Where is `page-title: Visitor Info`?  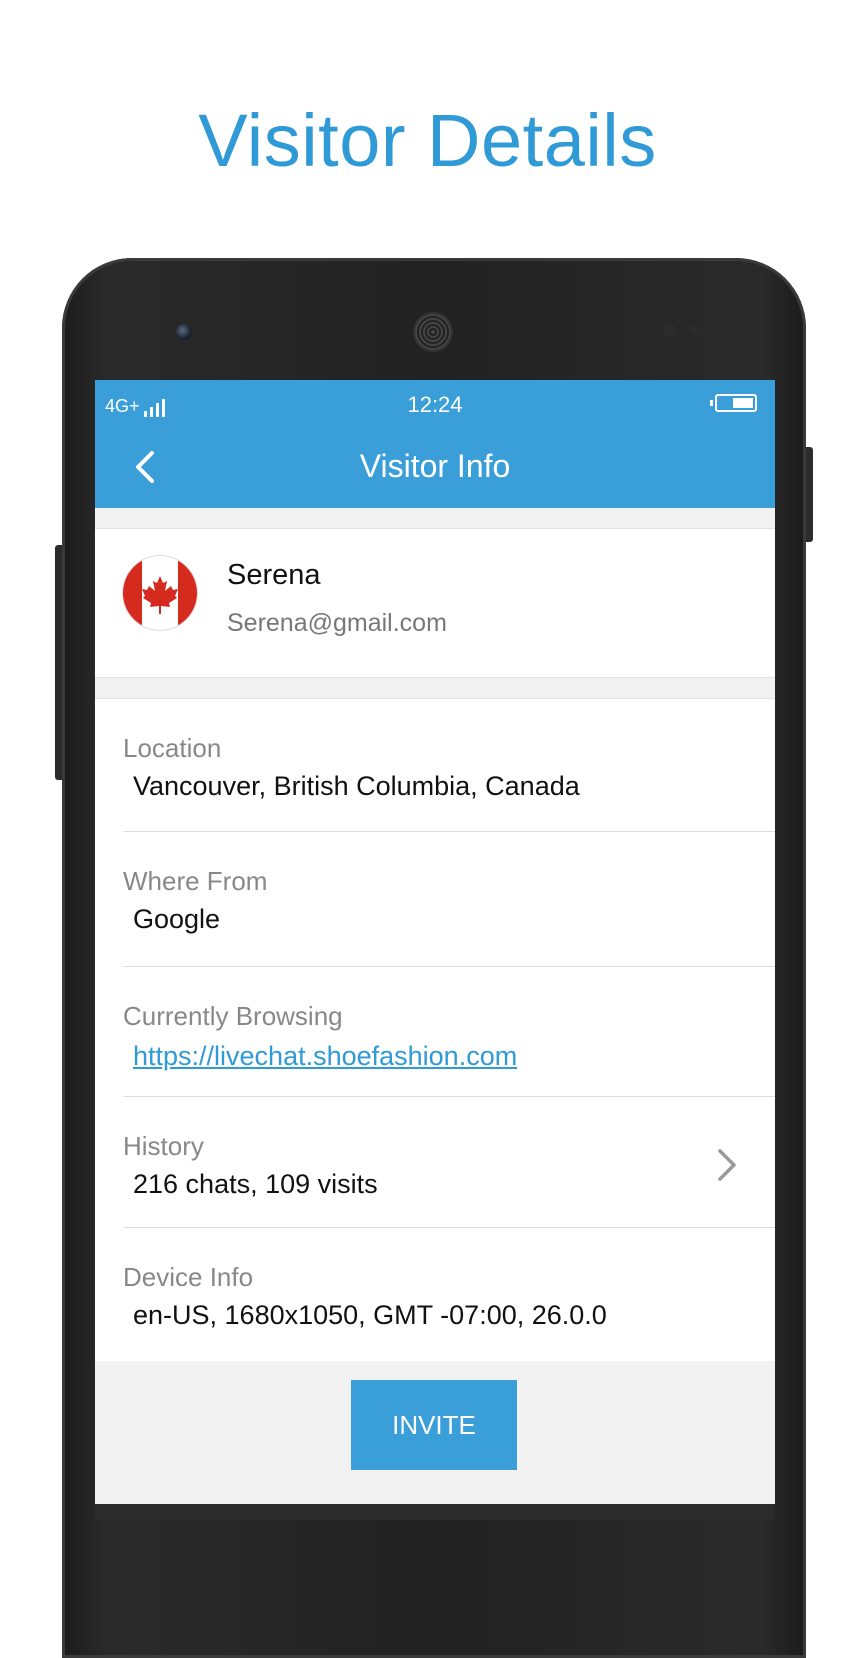
page-title: Visitor Info is located at coordinates (435, 466).